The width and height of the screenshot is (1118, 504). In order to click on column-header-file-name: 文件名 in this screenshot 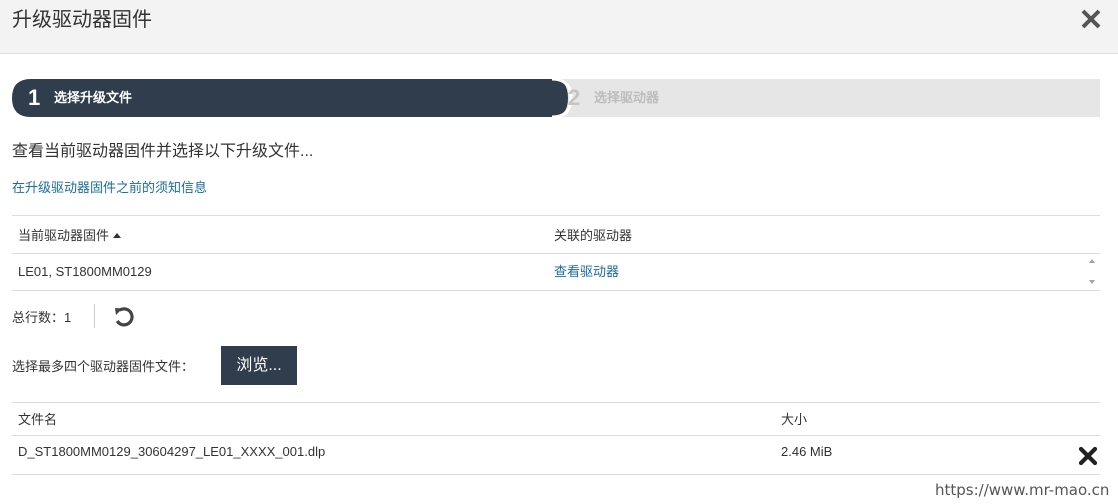, I will do `click(38, 419)`.